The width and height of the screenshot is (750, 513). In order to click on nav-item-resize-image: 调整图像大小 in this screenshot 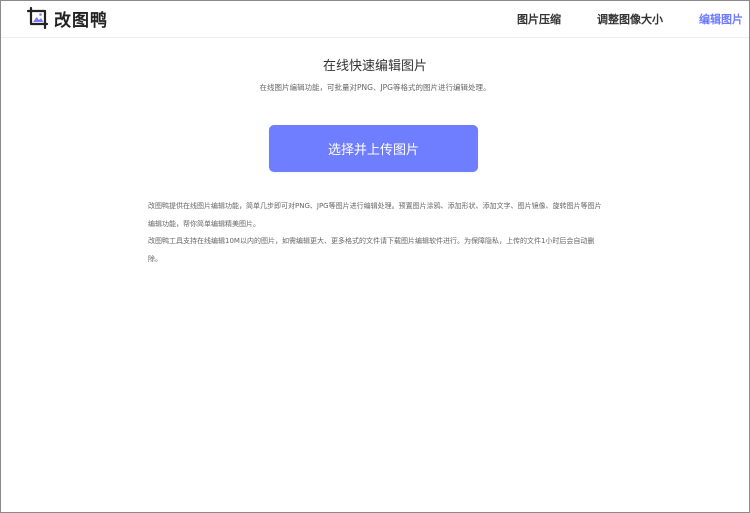, I will do `click(630, 19)`.